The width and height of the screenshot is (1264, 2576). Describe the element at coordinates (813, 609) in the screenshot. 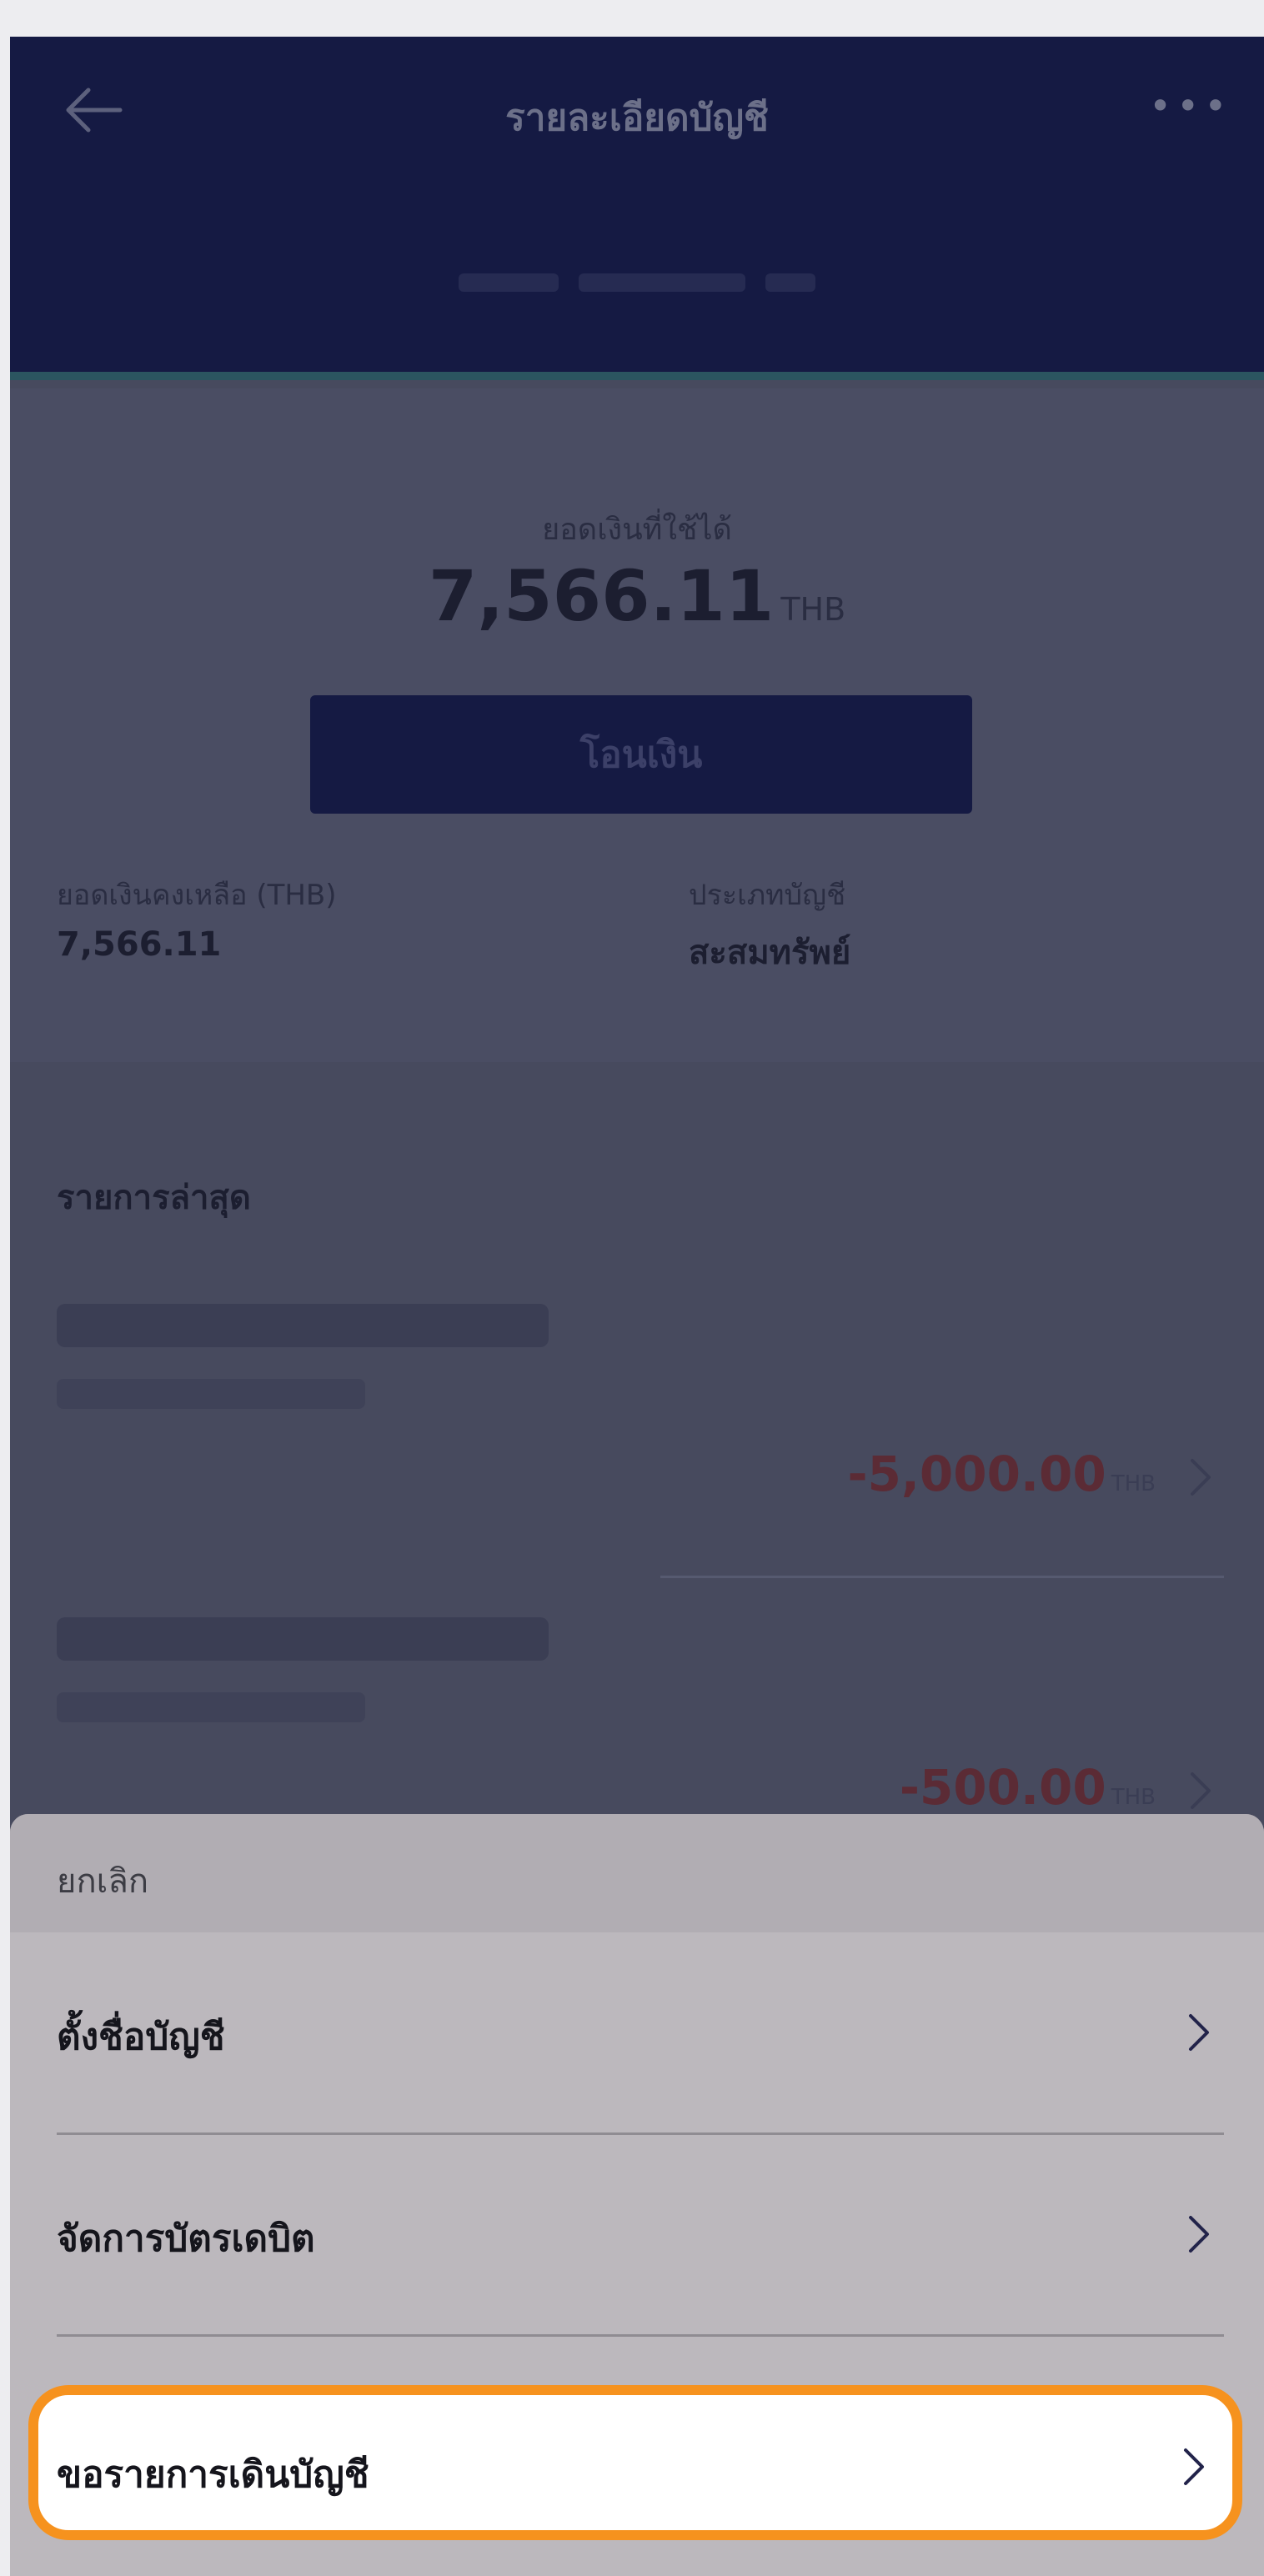

I see `available-balance-currency: THB` at that location.